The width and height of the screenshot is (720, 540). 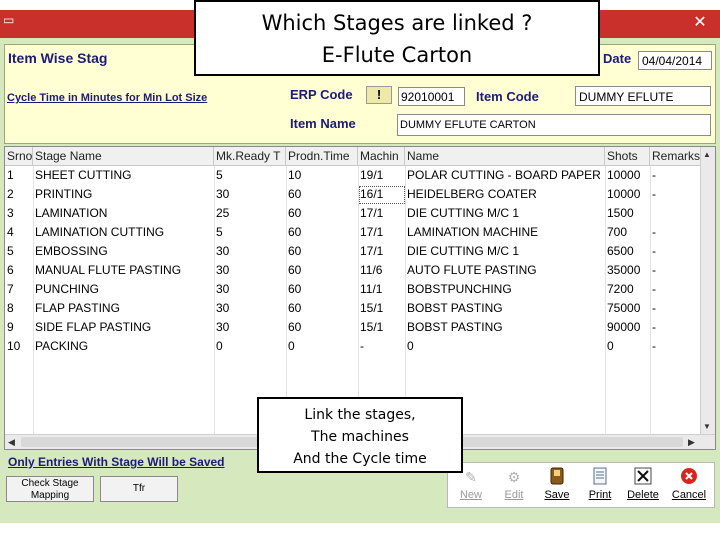 What do you see at coordinates (643, 96) in the screenshot?
I see `item-code-field: DUMMY EFLUTE` at bounding box center [643, 96].